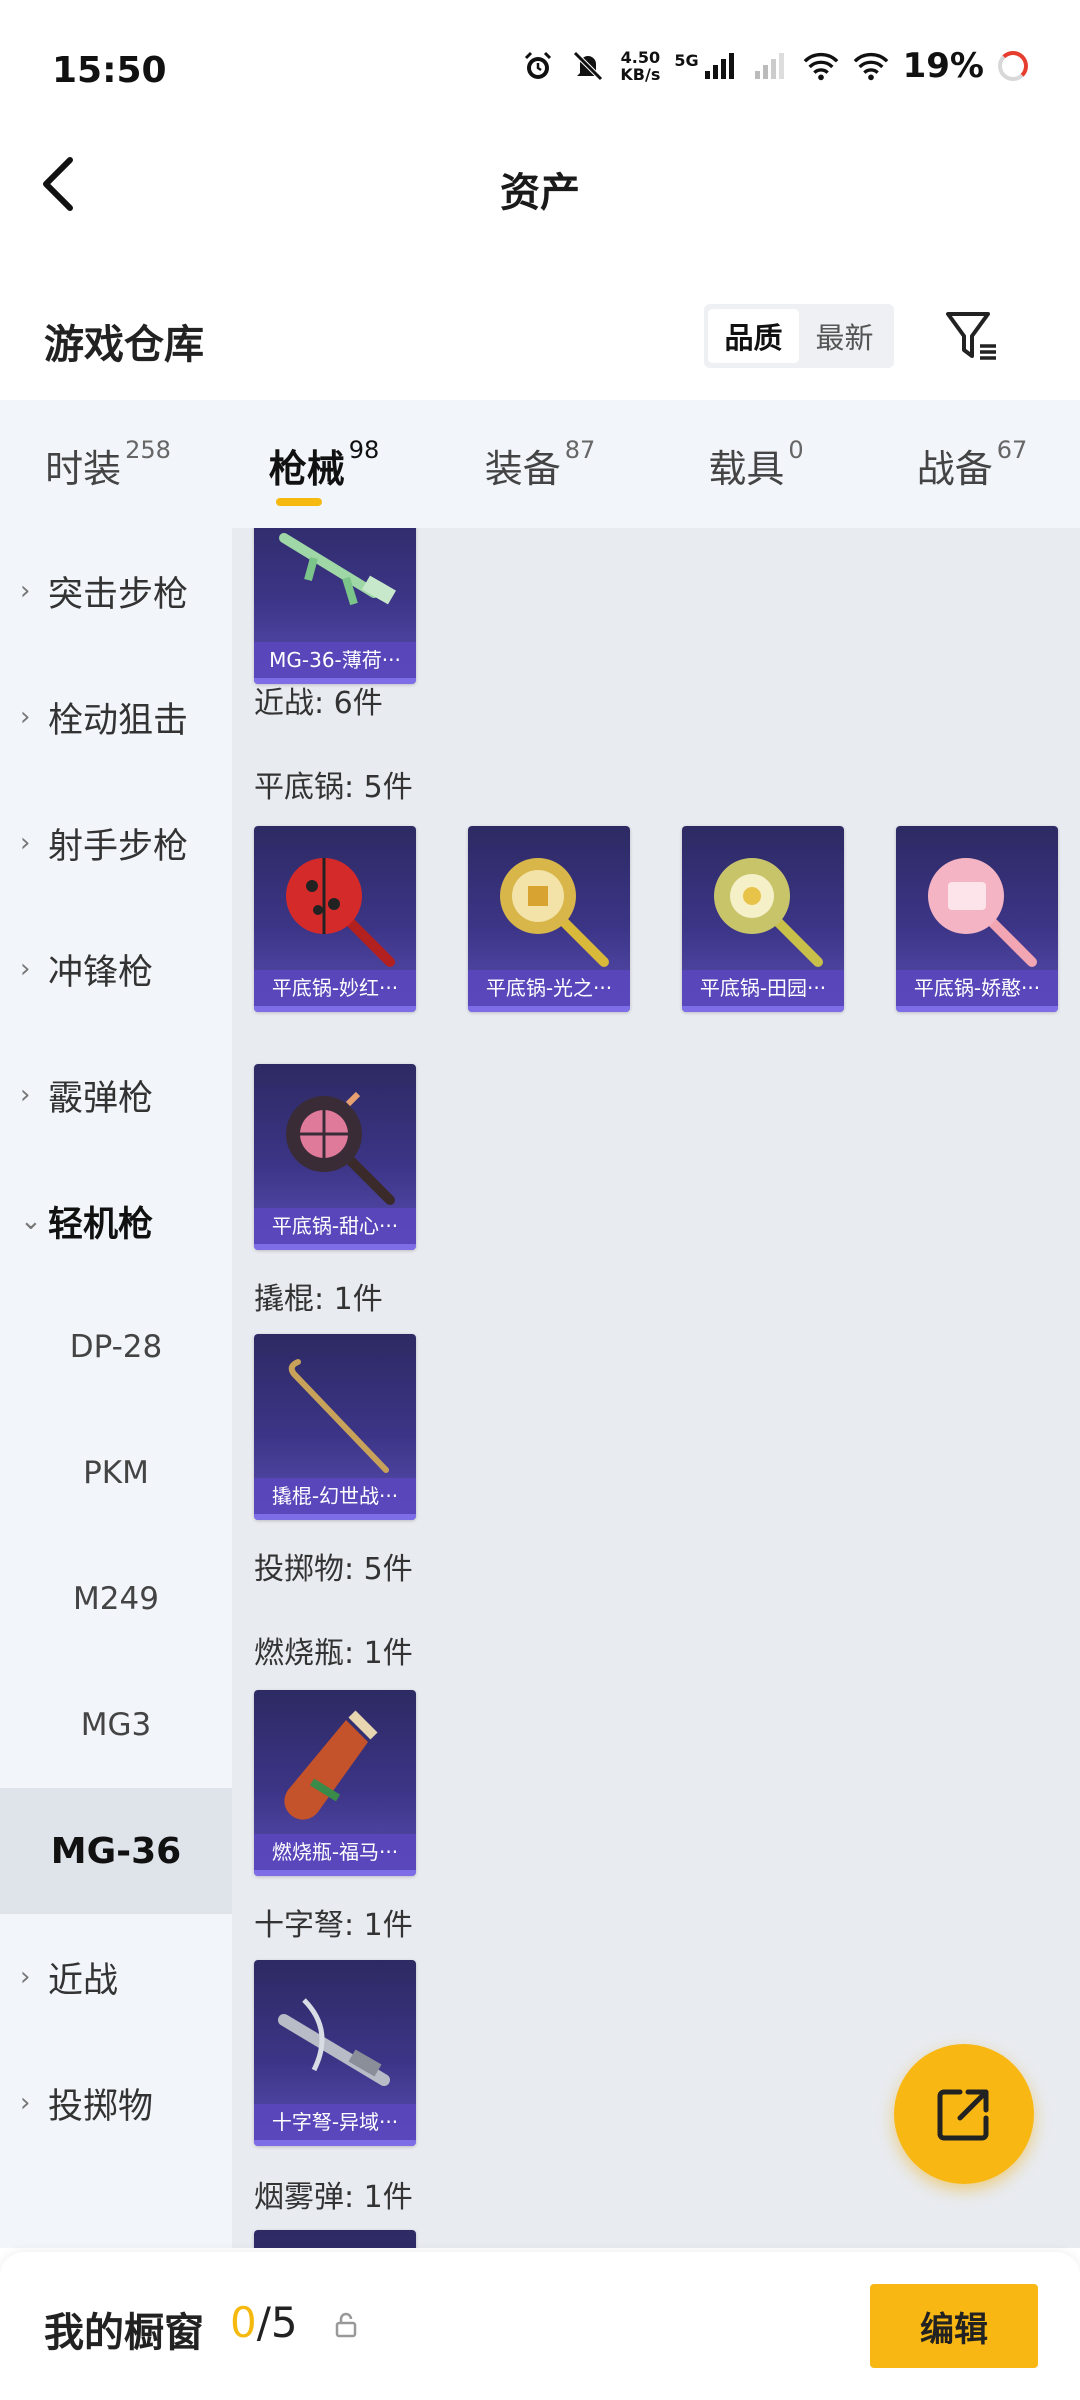  Describe the element at coordinates (954, 2326) in the screenshot. I see `edit-button: 编辑` at that location.